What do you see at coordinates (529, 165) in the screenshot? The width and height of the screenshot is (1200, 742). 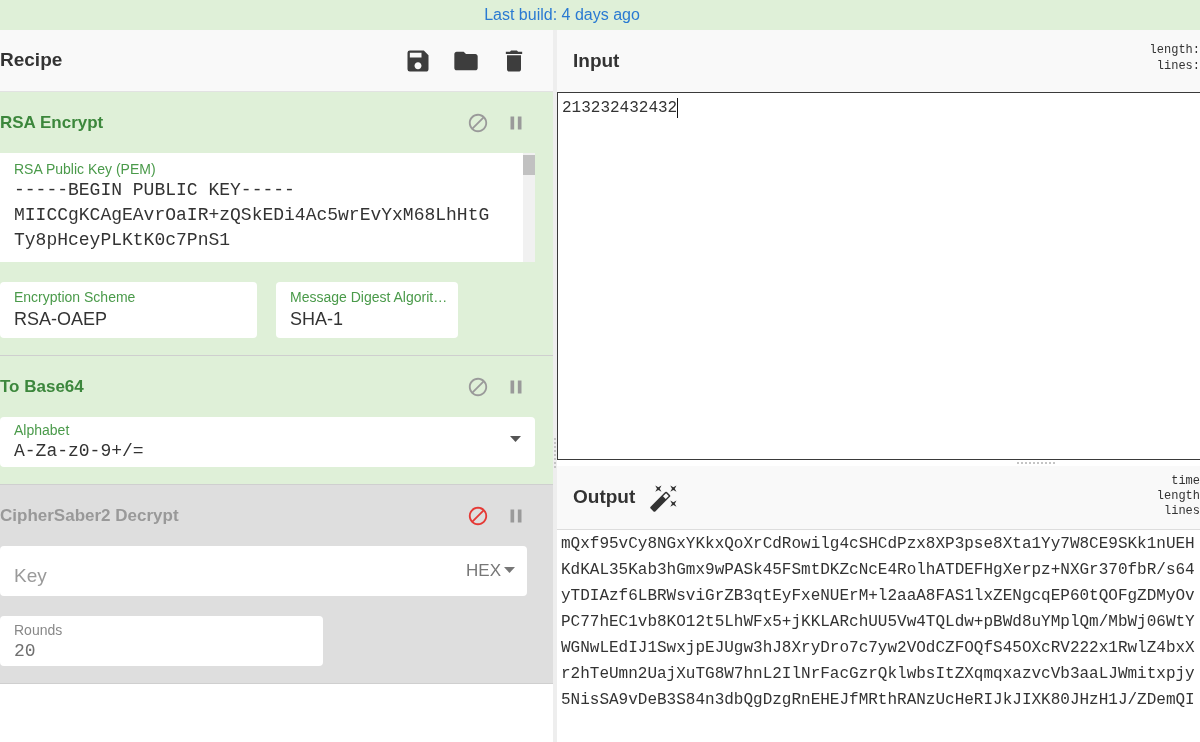 I see `scrollbar-thumb` at bounding box center [529, 165].